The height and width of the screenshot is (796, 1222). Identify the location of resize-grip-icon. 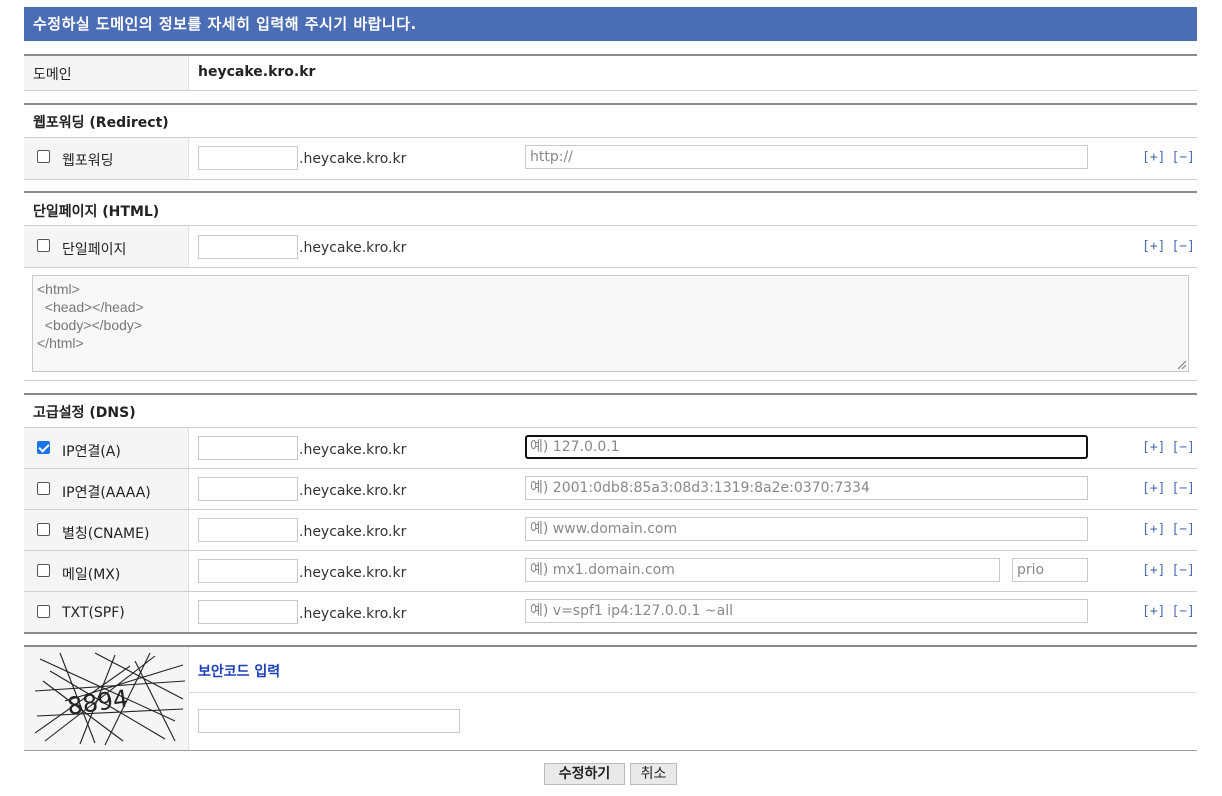
(1181, 364).